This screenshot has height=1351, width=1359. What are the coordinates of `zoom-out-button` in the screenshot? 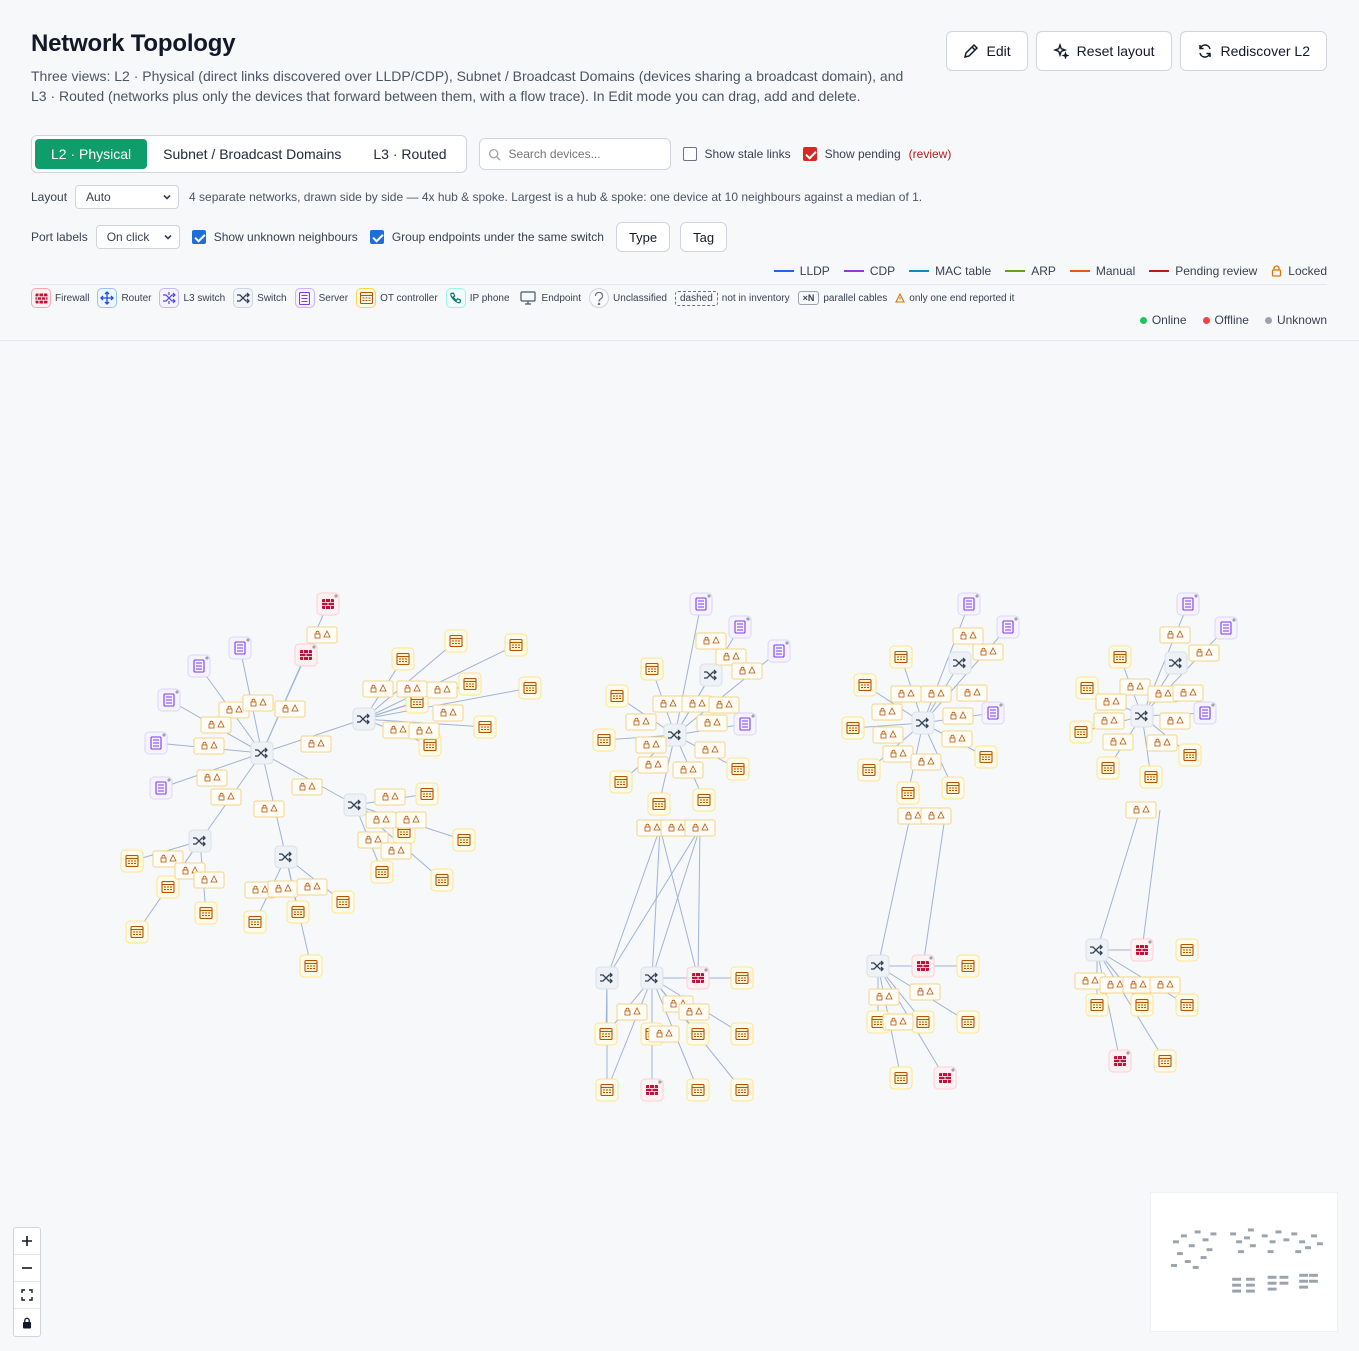 It's located at (27, 1268).